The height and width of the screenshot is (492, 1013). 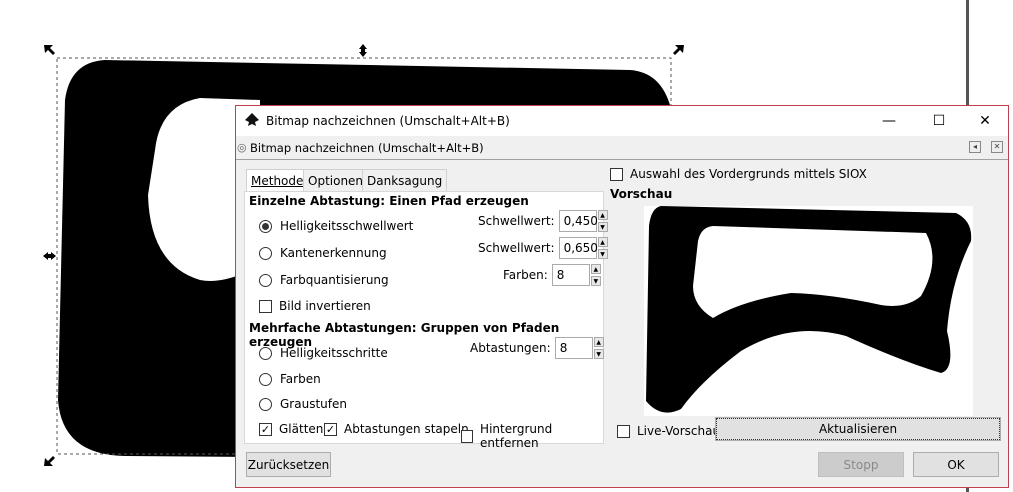 I want to click on inkscape-logo-icon, so click(x=252, y=119).